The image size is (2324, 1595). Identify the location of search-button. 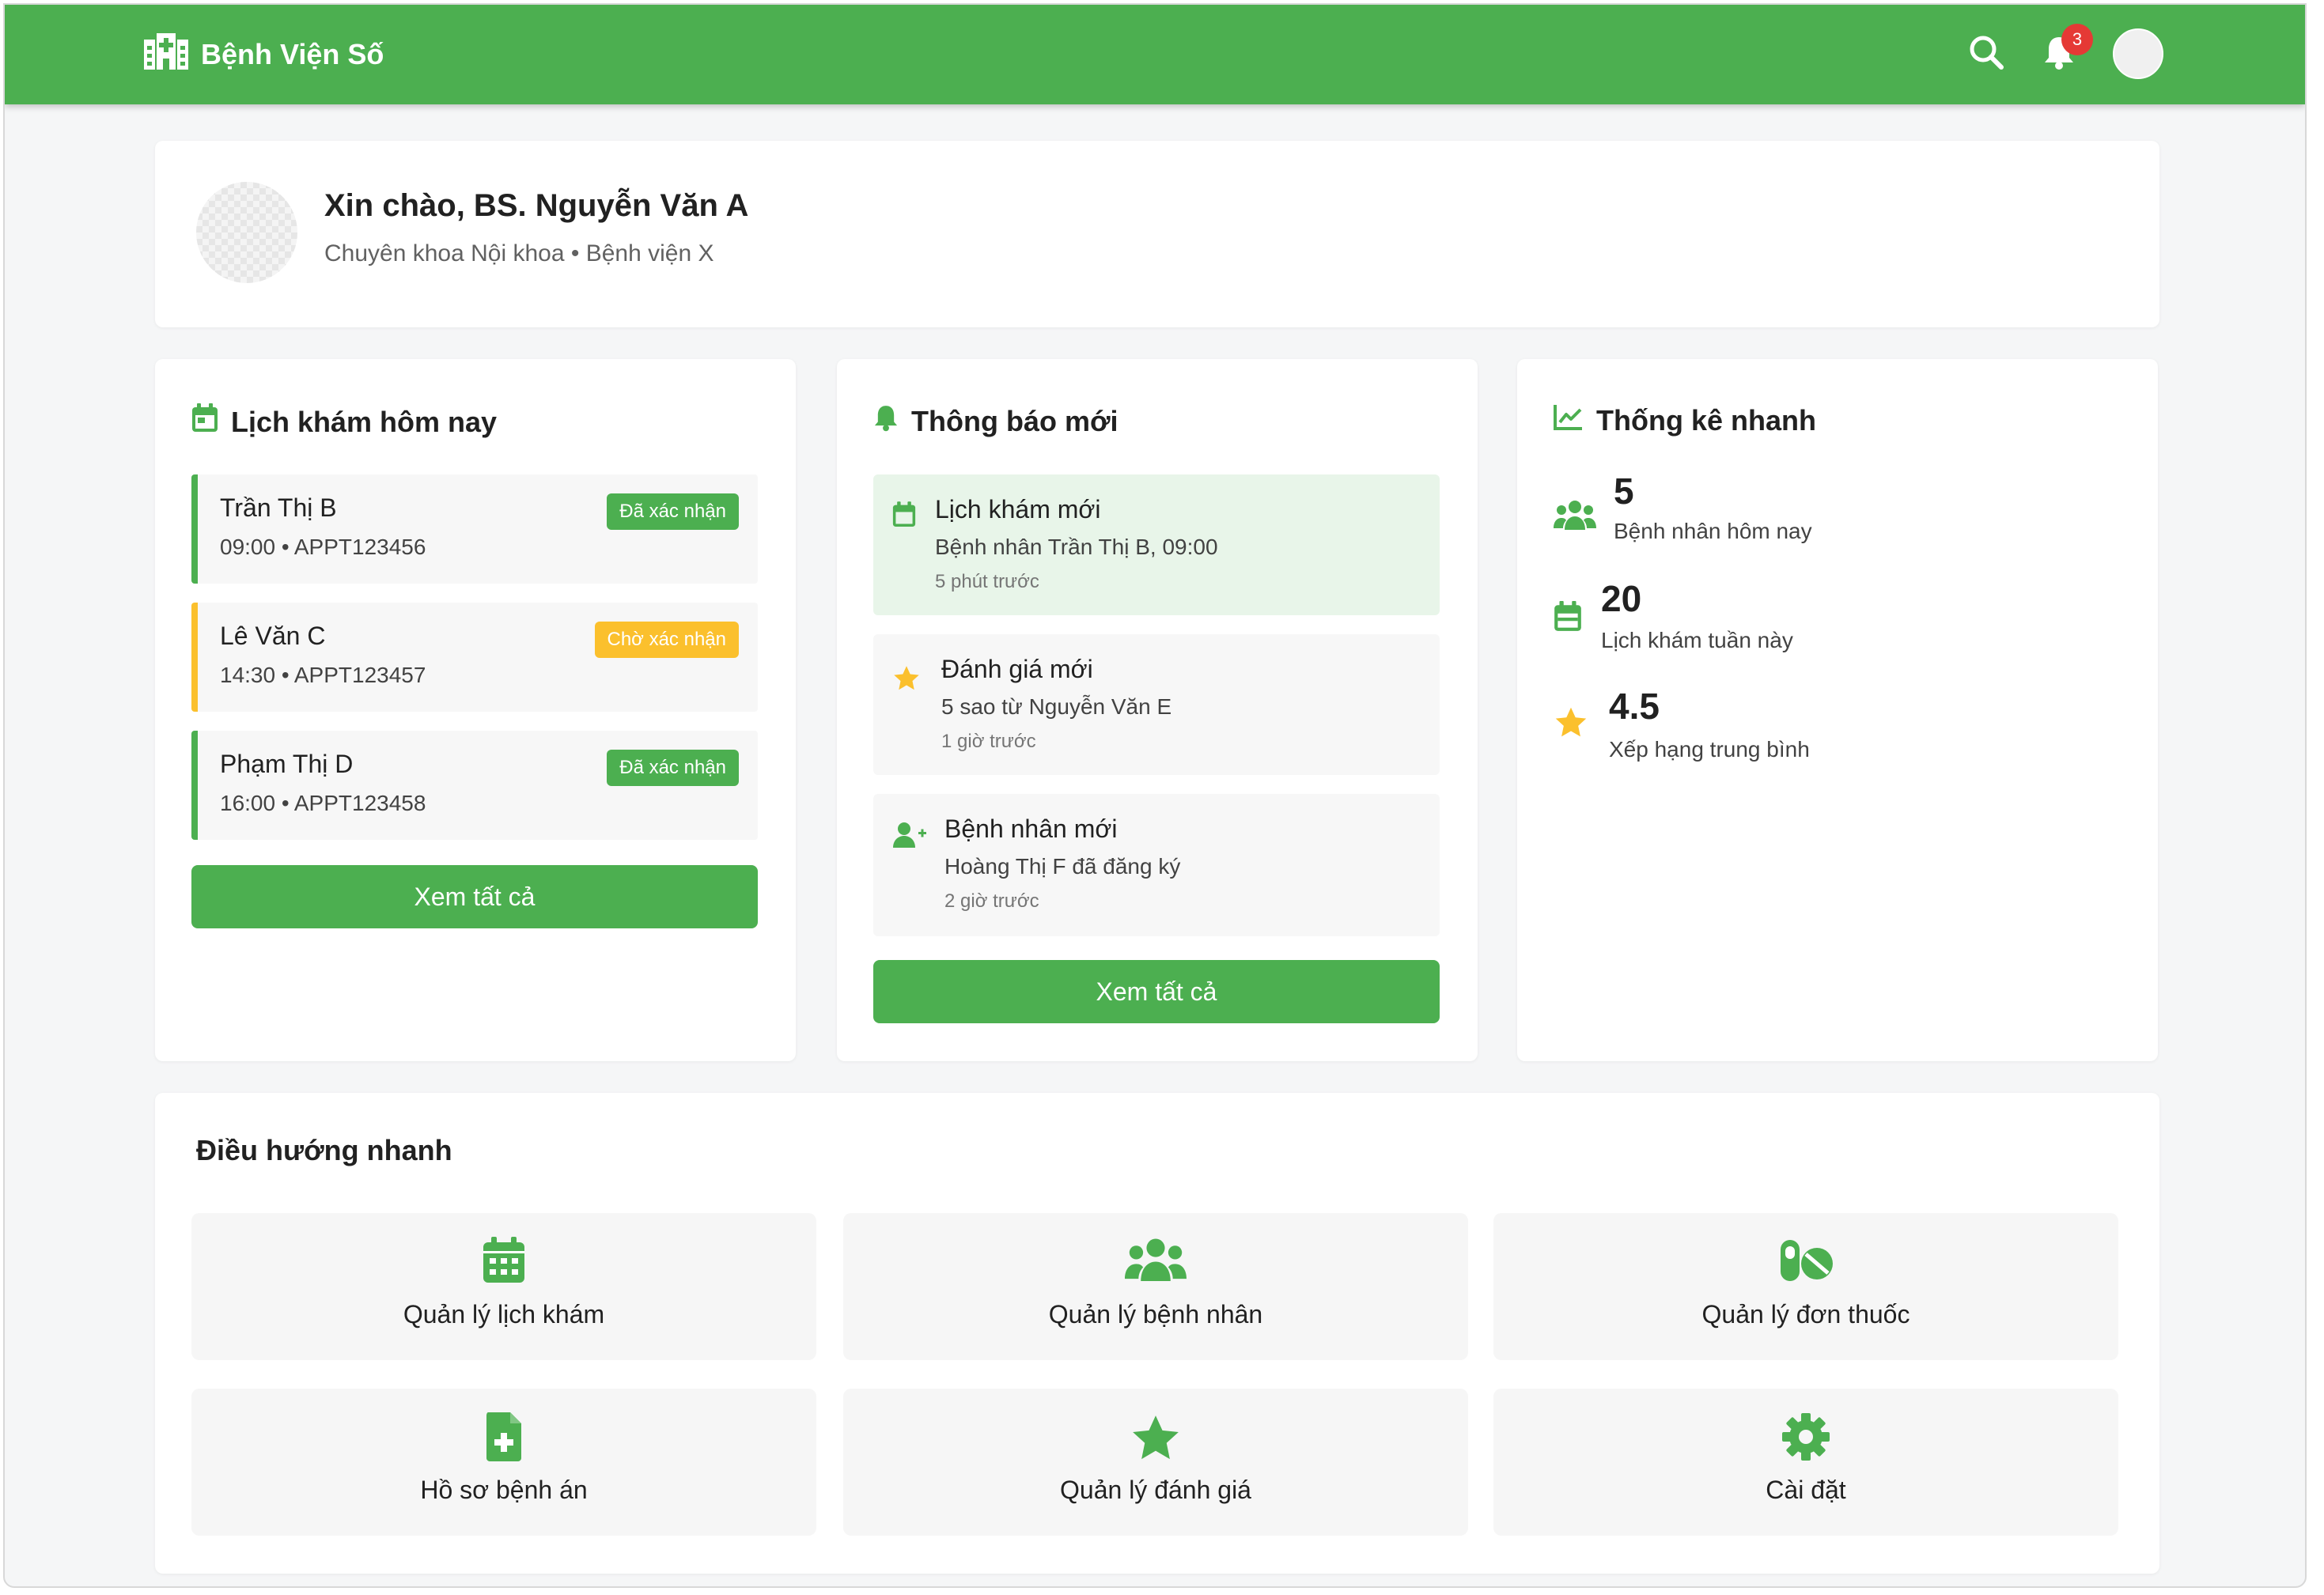
(1986, 54).